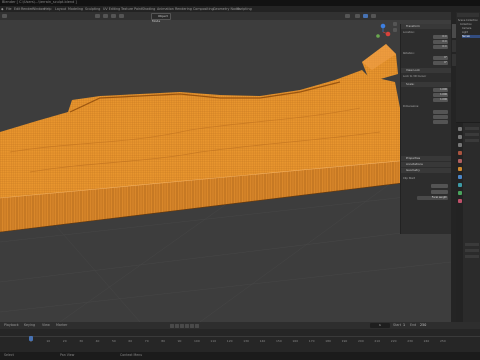 Image resolution: width=480 pixels, height=360 pixels. Describe the element at coordinates (179, 341) in the screenshot. I see `timeline-tick-label: 90` at that location.